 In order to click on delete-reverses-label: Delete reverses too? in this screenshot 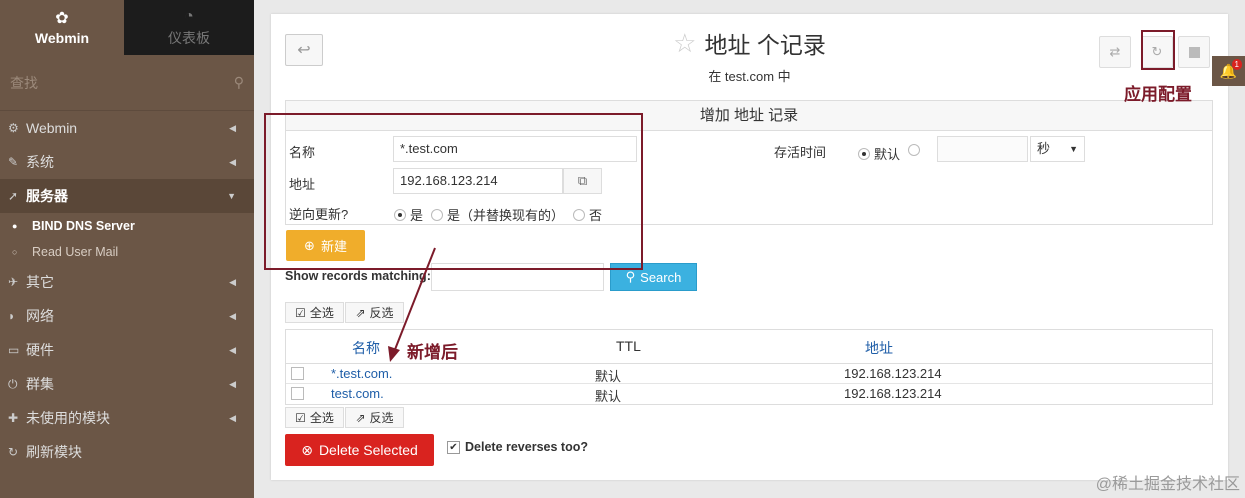, I will do `click(526, 447)`.